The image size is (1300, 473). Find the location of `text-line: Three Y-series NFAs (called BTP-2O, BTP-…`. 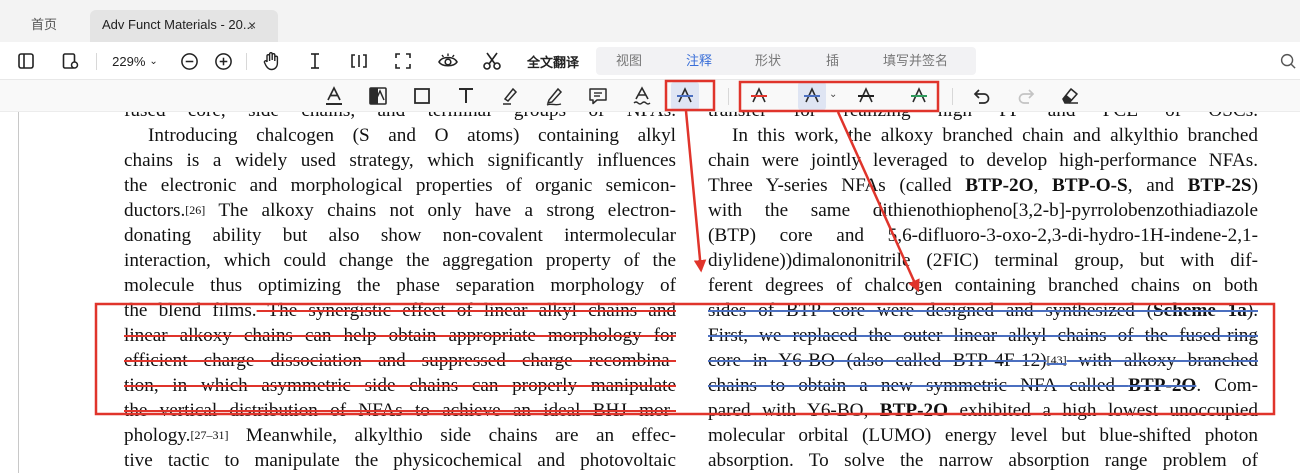

text-line: Three Y-series NFAs (called BTP-2O, BTP-… is located at coordinates (983, 185).